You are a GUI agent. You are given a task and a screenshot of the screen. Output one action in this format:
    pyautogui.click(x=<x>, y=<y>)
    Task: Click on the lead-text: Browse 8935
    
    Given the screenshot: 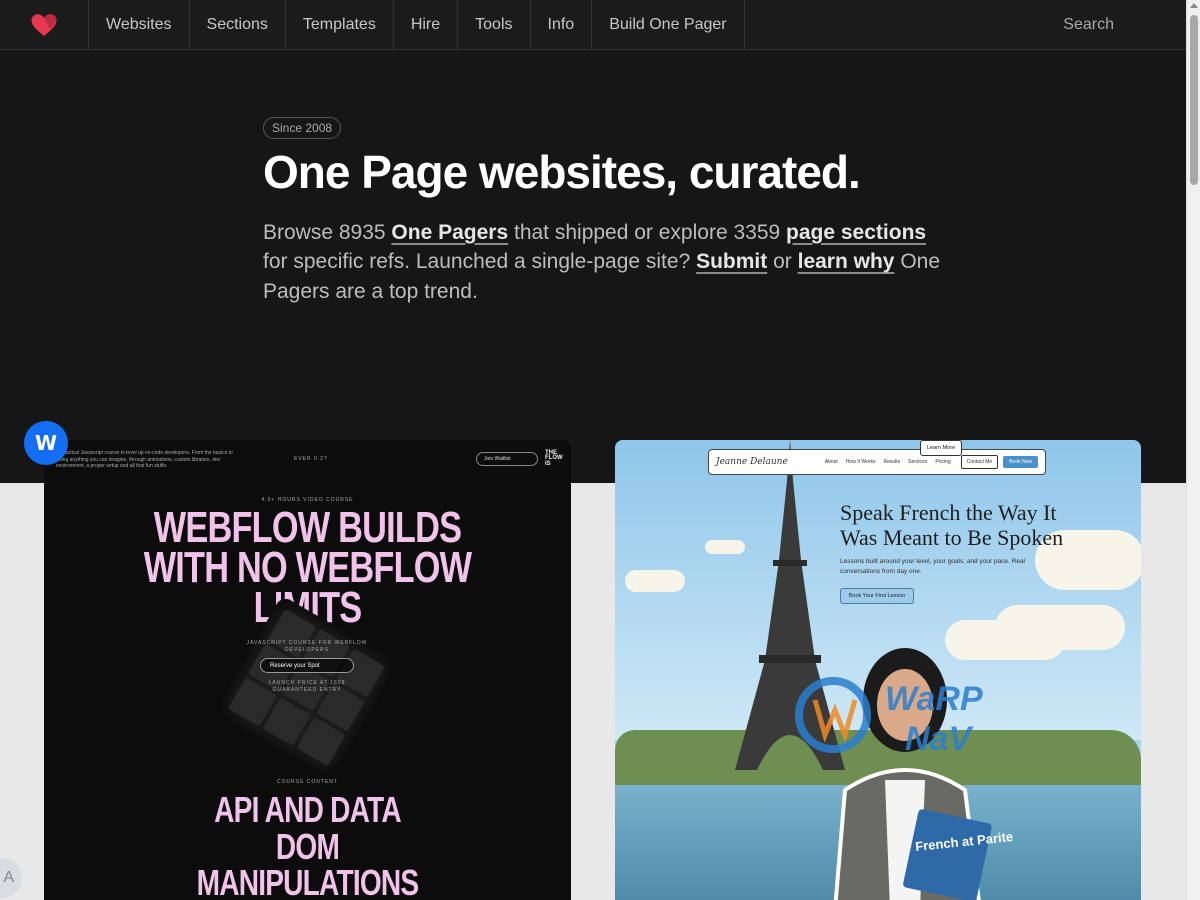 What is the action you would take?
    pyautogui.click(x=327, y=232)
    